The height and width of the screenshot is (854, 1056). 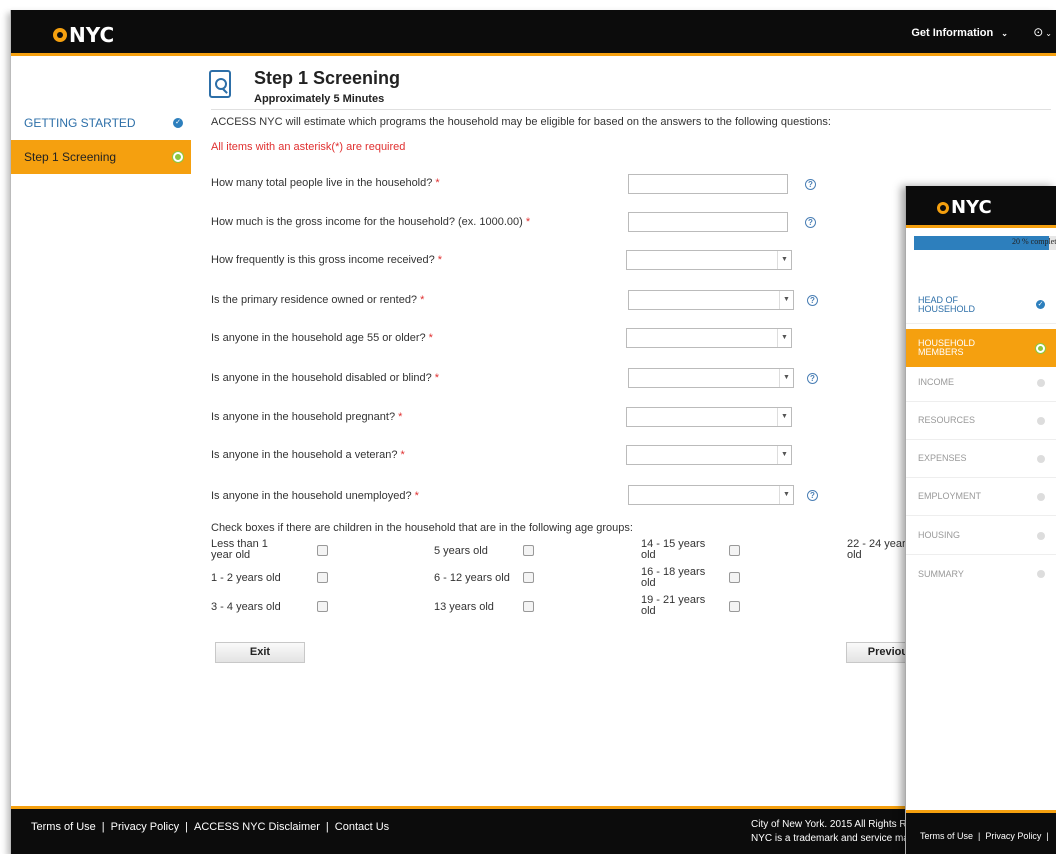 What do you see at coordinates (711, 378) in the screenshot?
I see `disabled-blind-select: ▼` at bounding box center [711, 378].